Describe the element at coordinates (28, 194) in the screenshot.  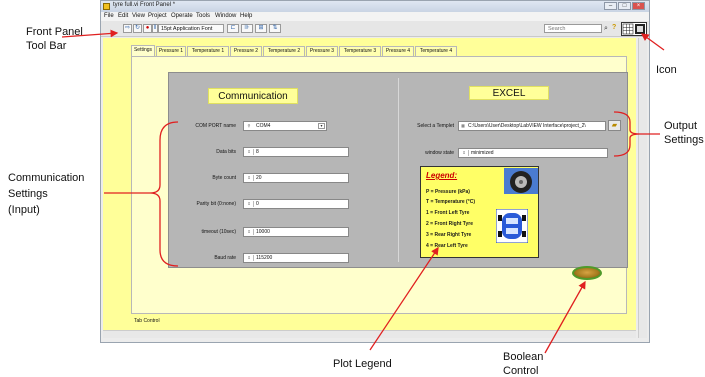
I see `annotation-communication-line2: Settings` at that location.